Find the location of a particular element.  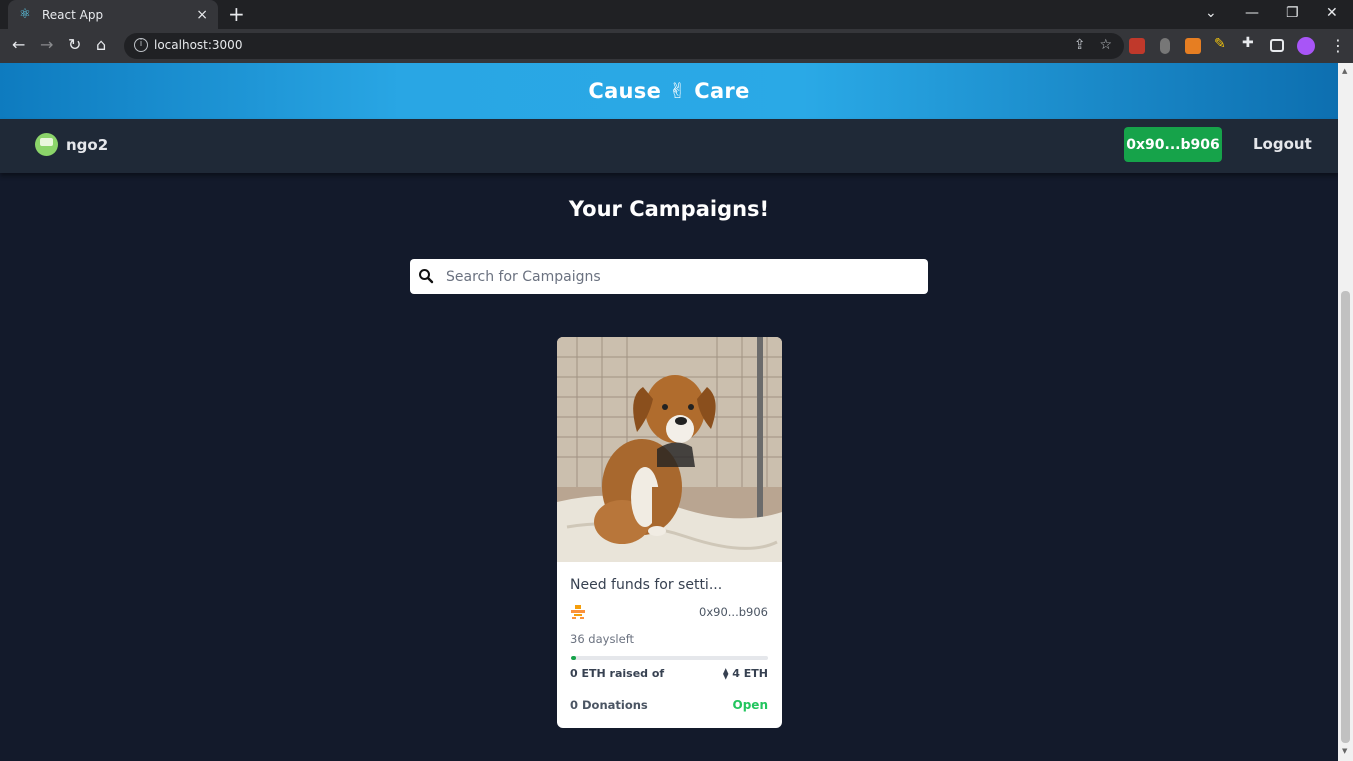

raised-amount: 0 ETH raised of is located at coordinates (617, 673).